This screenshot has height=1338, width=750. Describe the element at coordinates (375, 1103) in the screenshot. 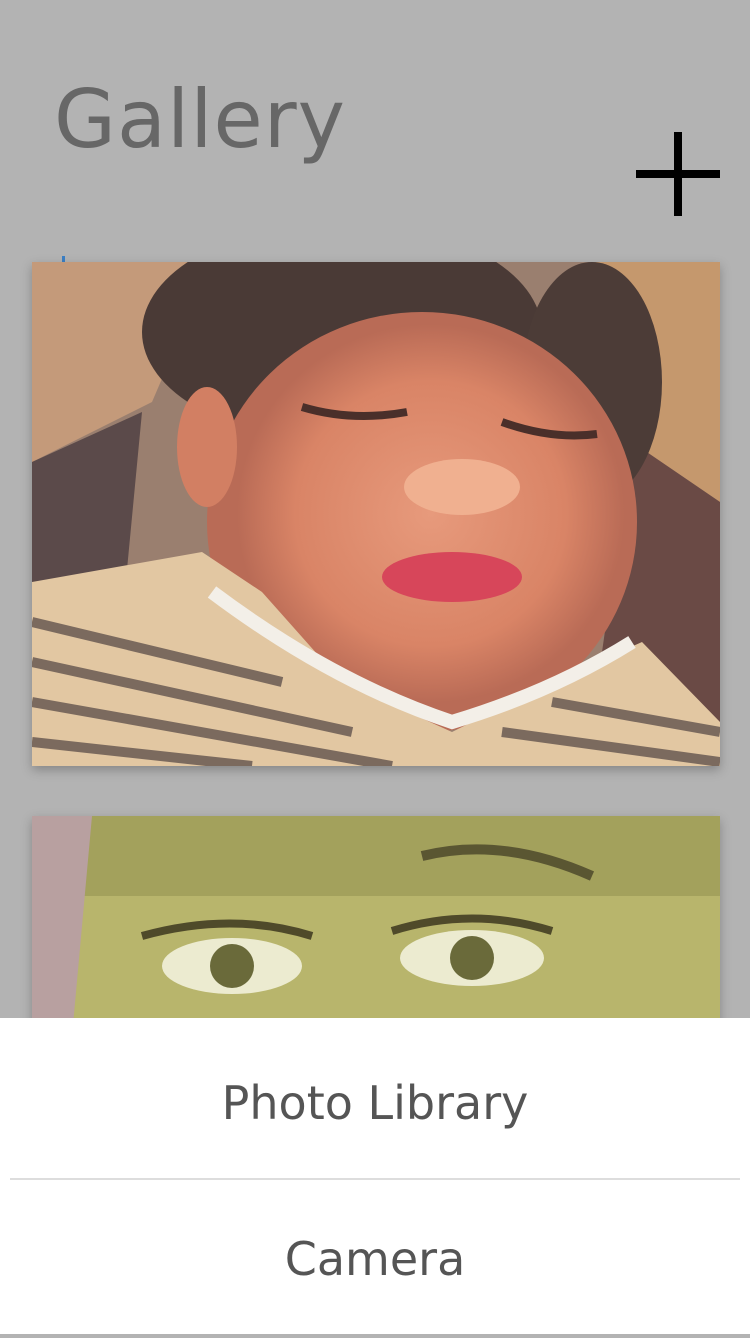

I see `photo-library-option: Photo Library` at that location.